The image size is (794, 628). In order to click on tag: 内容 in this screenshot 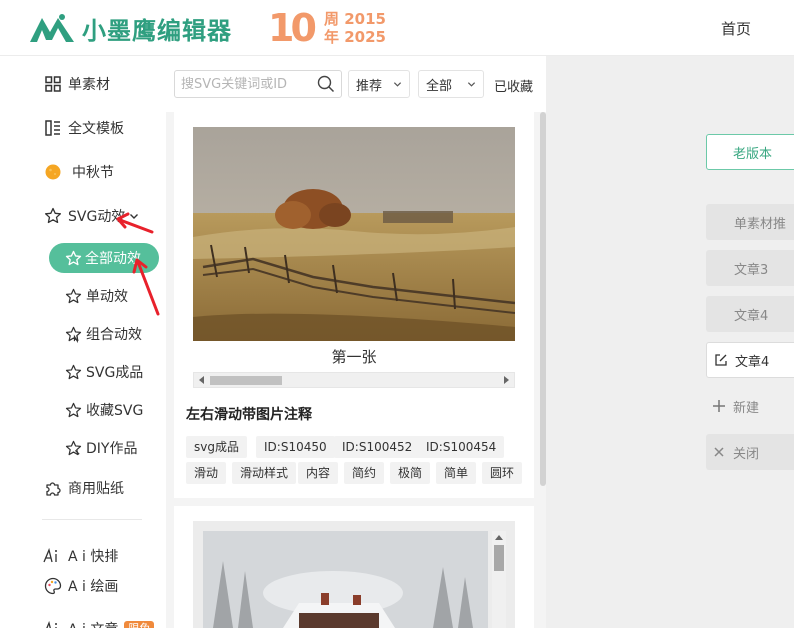, I will do `click(318, 473)`.